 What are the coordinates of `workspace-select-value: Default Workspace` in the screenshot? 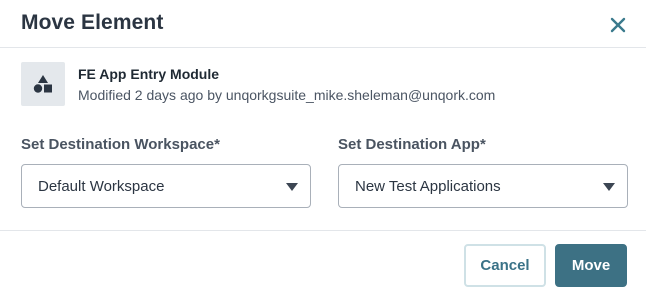 It's located at (101, 186).